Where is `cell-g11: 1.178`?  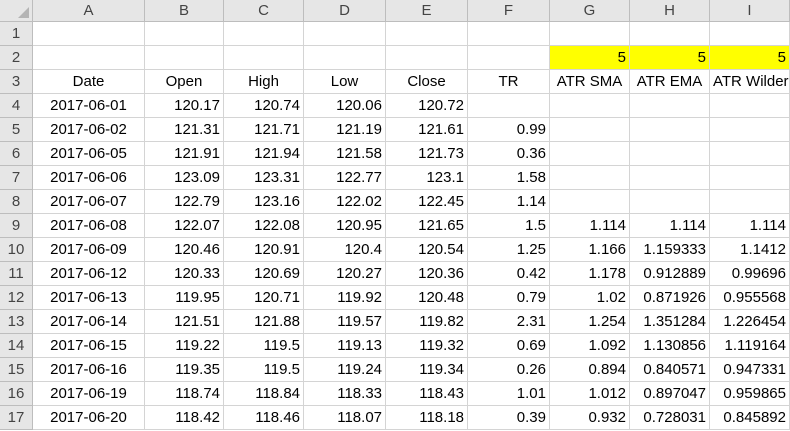 cell-g11: 1.178 is located at coordinates (590, 274).